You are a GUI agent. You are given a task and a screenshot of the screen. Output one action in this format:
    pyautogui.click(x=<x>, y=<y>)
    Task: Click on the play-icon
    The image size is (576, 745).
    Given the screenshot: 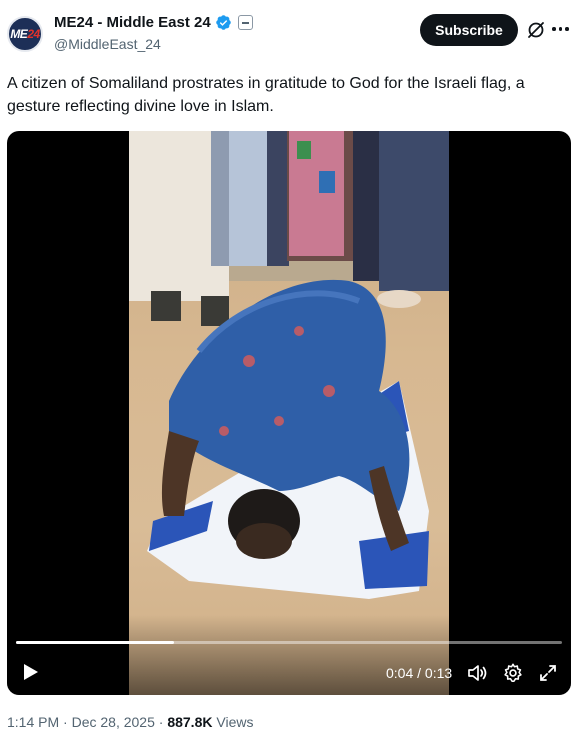 What is the action you would take?
    pyautogui.click(x=30, y=672)
    